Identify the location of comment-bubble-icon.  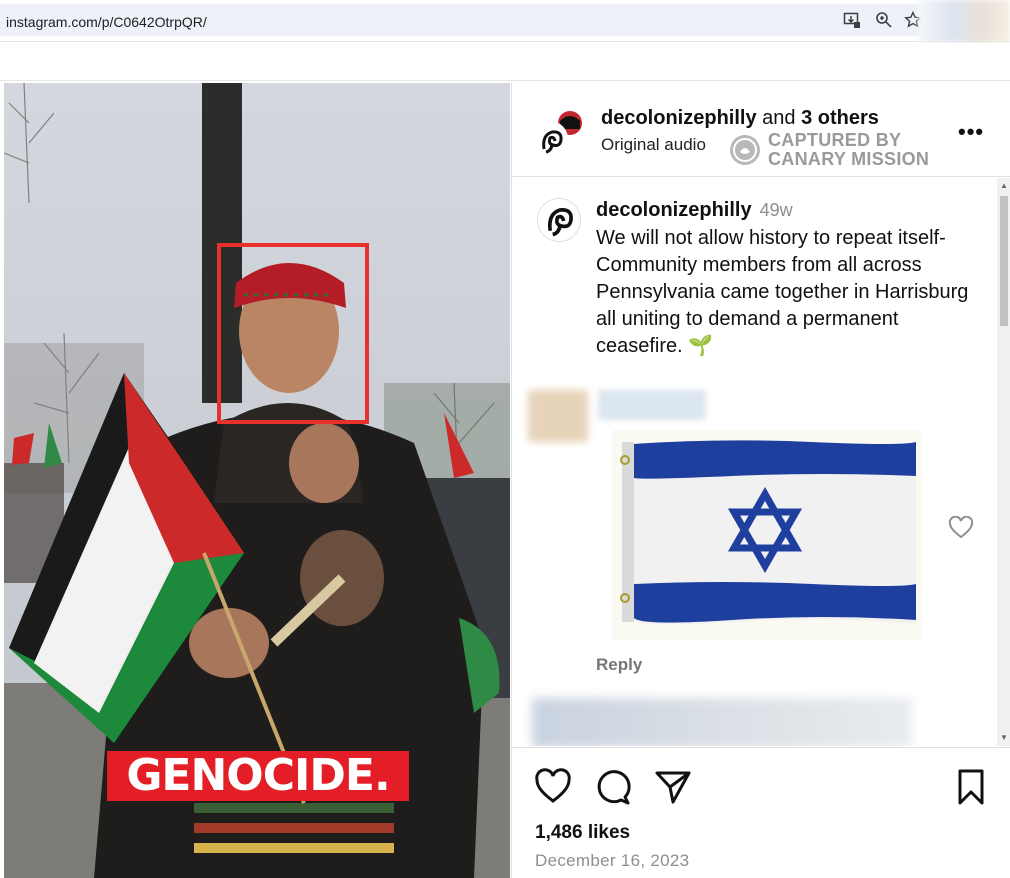
(613, 787).